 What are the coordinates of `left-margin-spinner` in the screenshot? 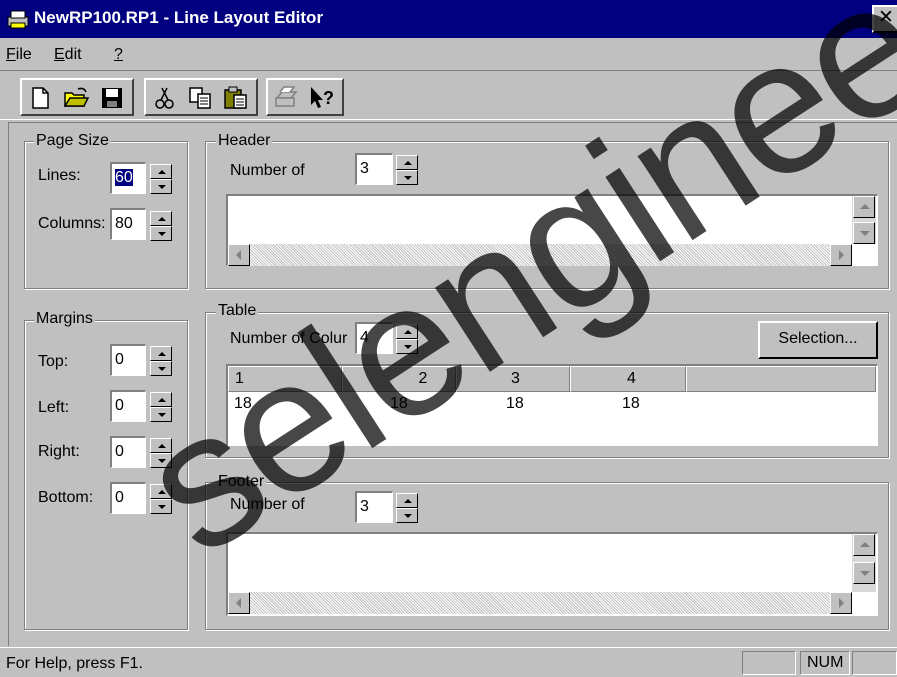 It's located at (161, 407).